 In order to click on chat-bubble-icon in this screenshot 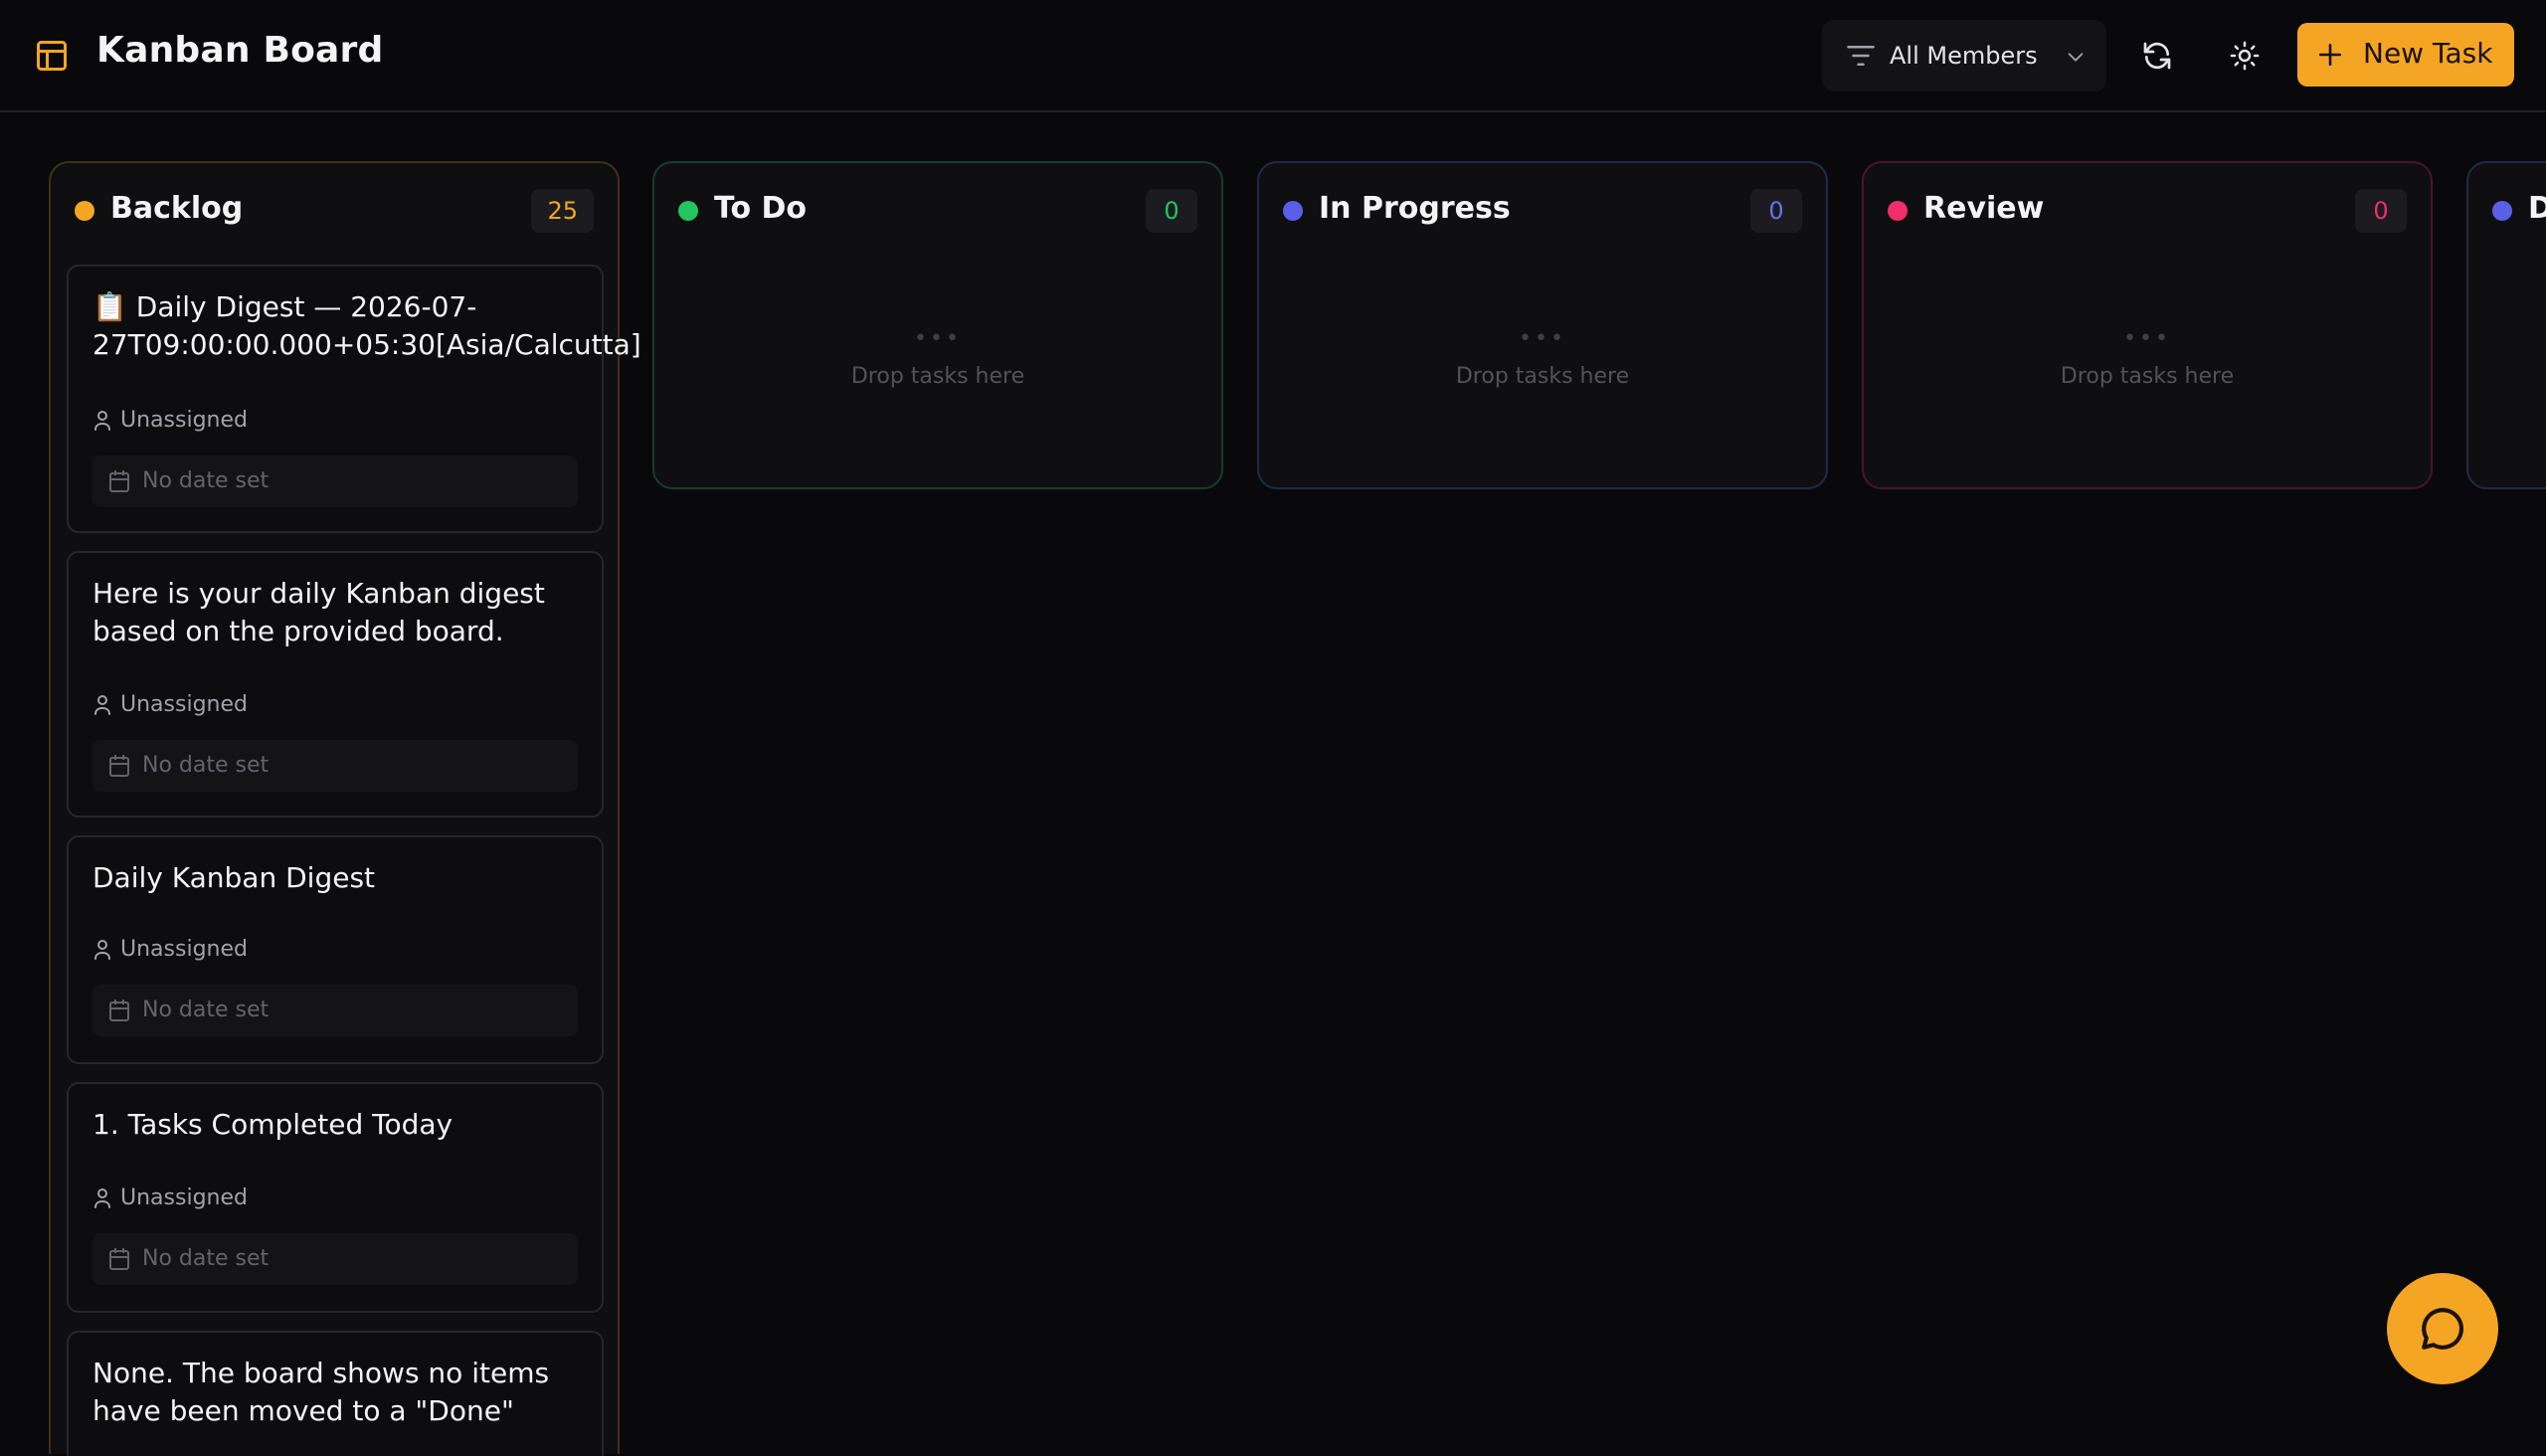, I will do `click(2442, 1329)`.